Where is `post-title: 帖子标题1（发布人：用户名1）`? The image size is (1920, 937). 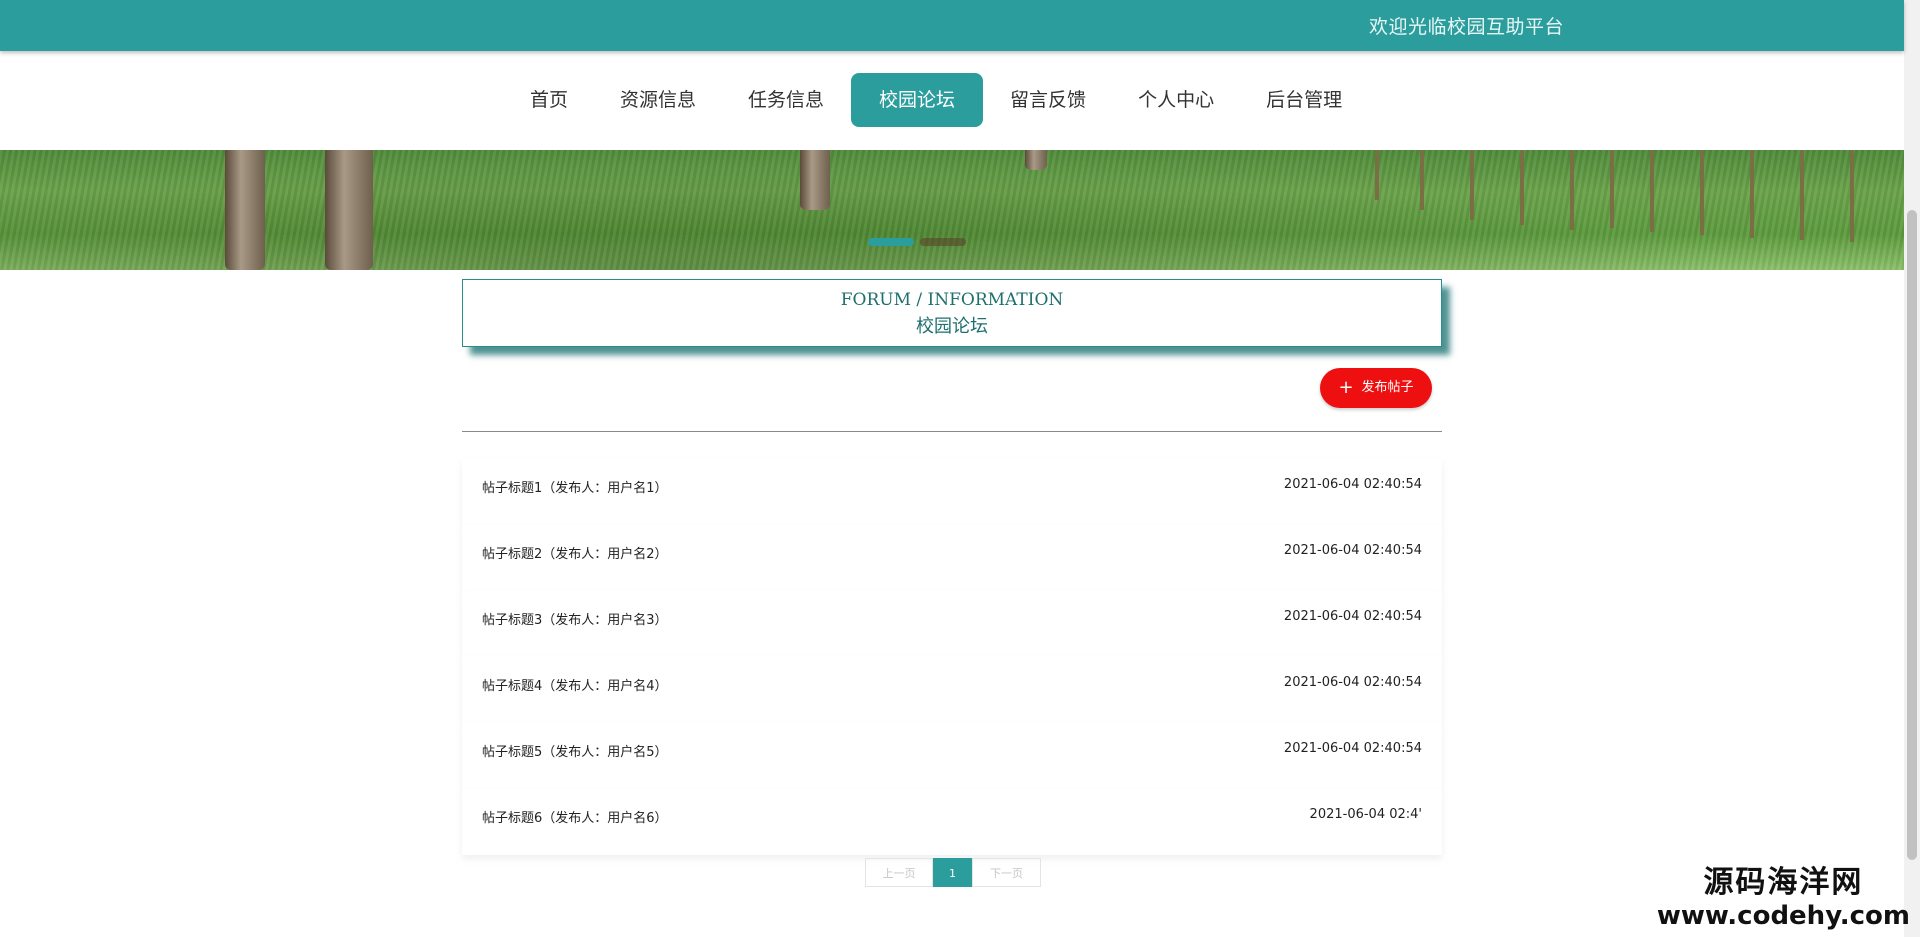 post-title: 帖子标题1（发布人：用户名1） is located at coordinates (575, 486).